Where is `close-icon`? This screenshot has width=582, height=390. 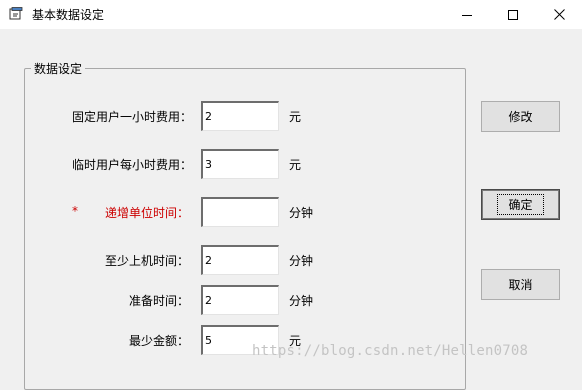 close-icon is located at coordinates (559, 14).